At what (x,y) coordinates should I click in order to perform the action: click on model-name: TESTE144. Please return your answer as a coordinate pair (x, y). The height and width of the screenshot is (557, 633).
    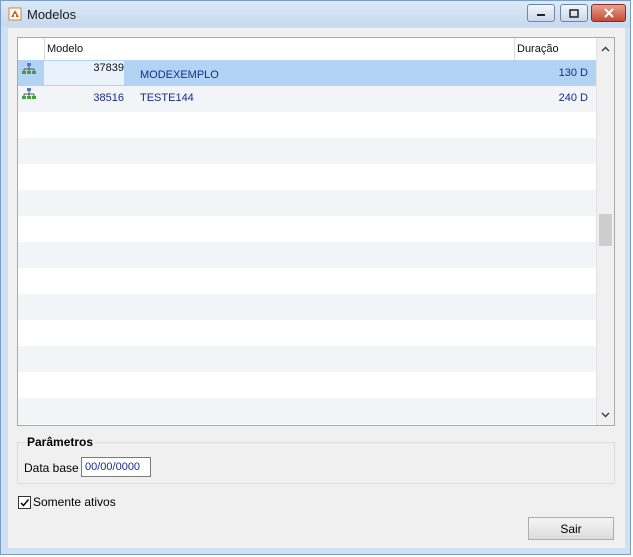
    Looking at the image, I should click on (167, 98).